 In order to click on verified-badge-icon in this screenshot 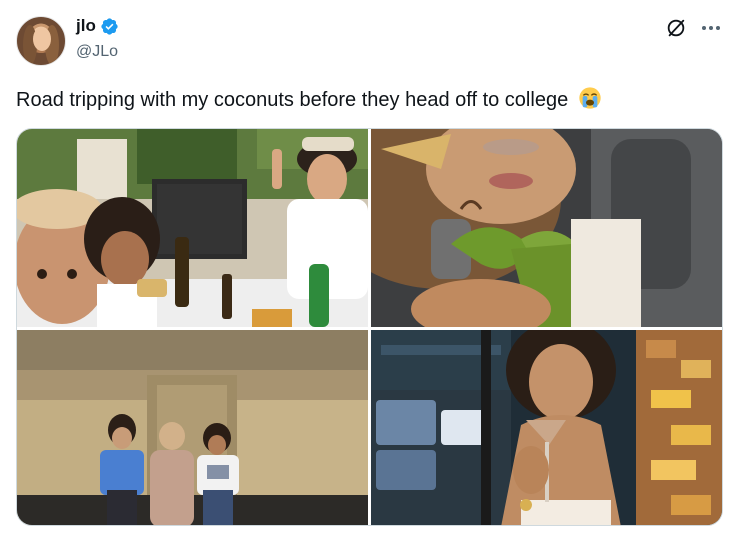, I will do `click(109, 26)`.